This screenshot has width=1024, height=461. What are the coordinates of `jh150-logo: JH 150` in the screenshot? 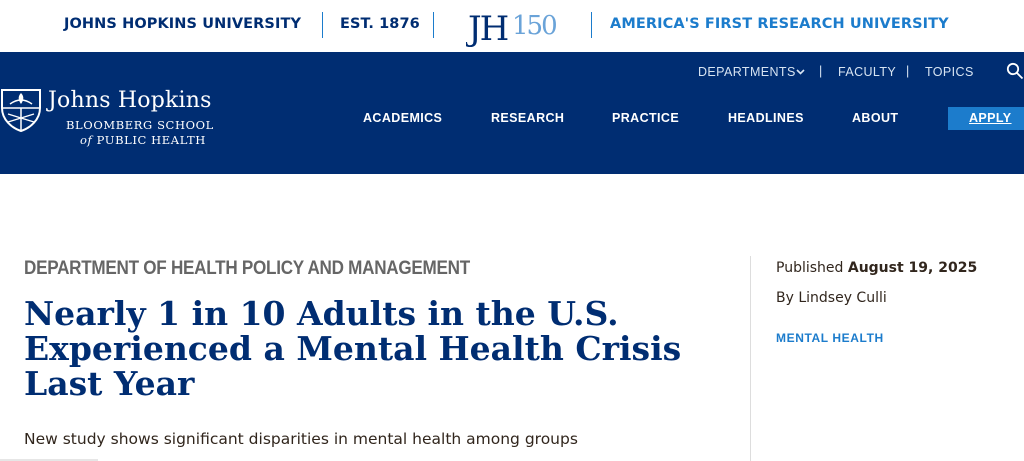 It's located at (516, 26).